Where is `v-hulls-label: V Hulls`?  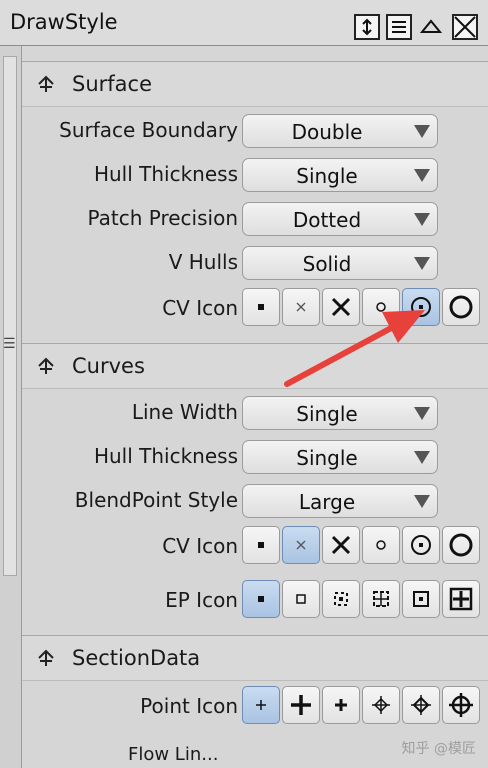 v-hulls-label: V Hulls is located at coordinates (203, 262).